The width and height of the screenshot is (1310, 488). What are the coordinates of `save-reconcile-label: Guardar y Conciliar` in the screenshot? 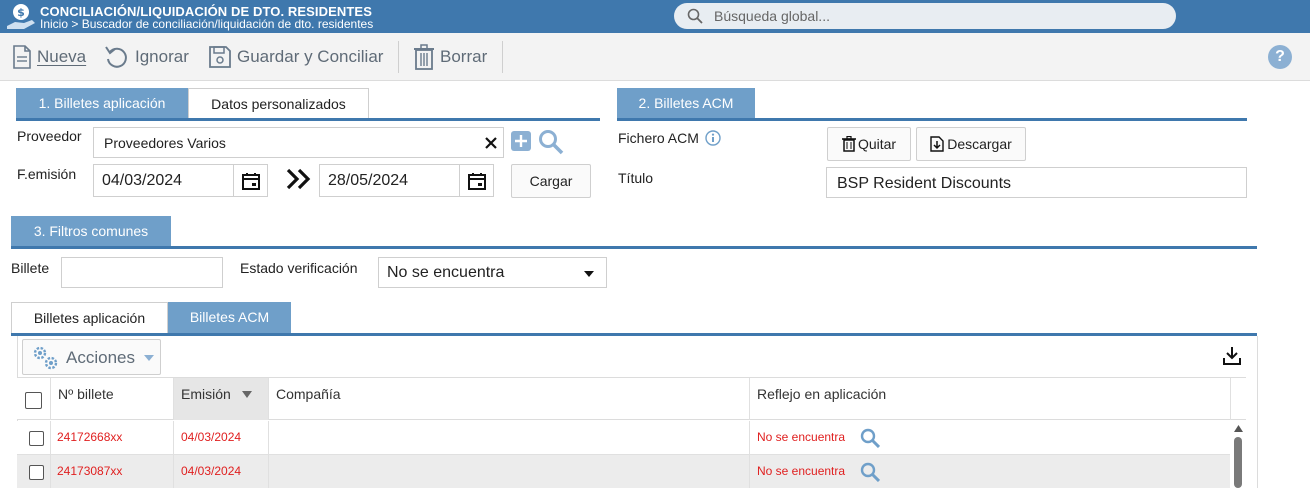 It's located at (310, 56).